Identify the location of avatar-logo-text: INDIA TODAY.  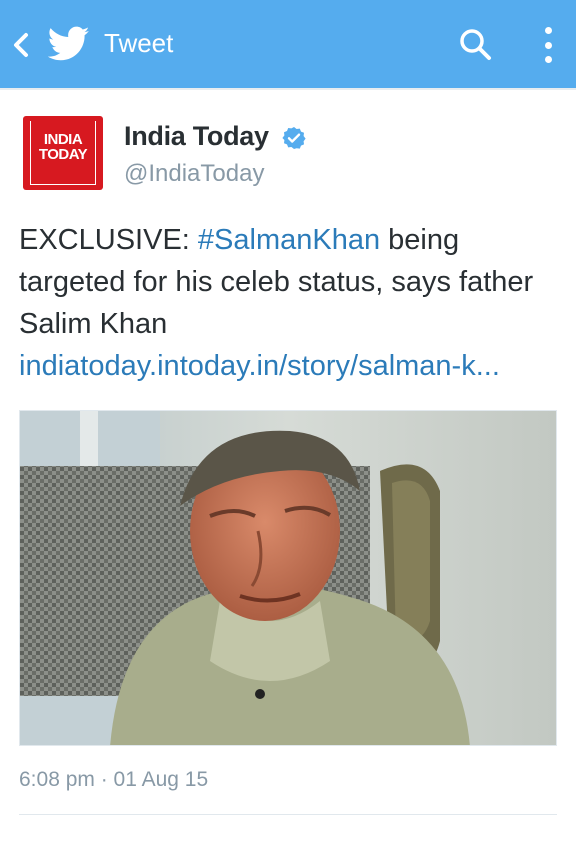
(63, 147).